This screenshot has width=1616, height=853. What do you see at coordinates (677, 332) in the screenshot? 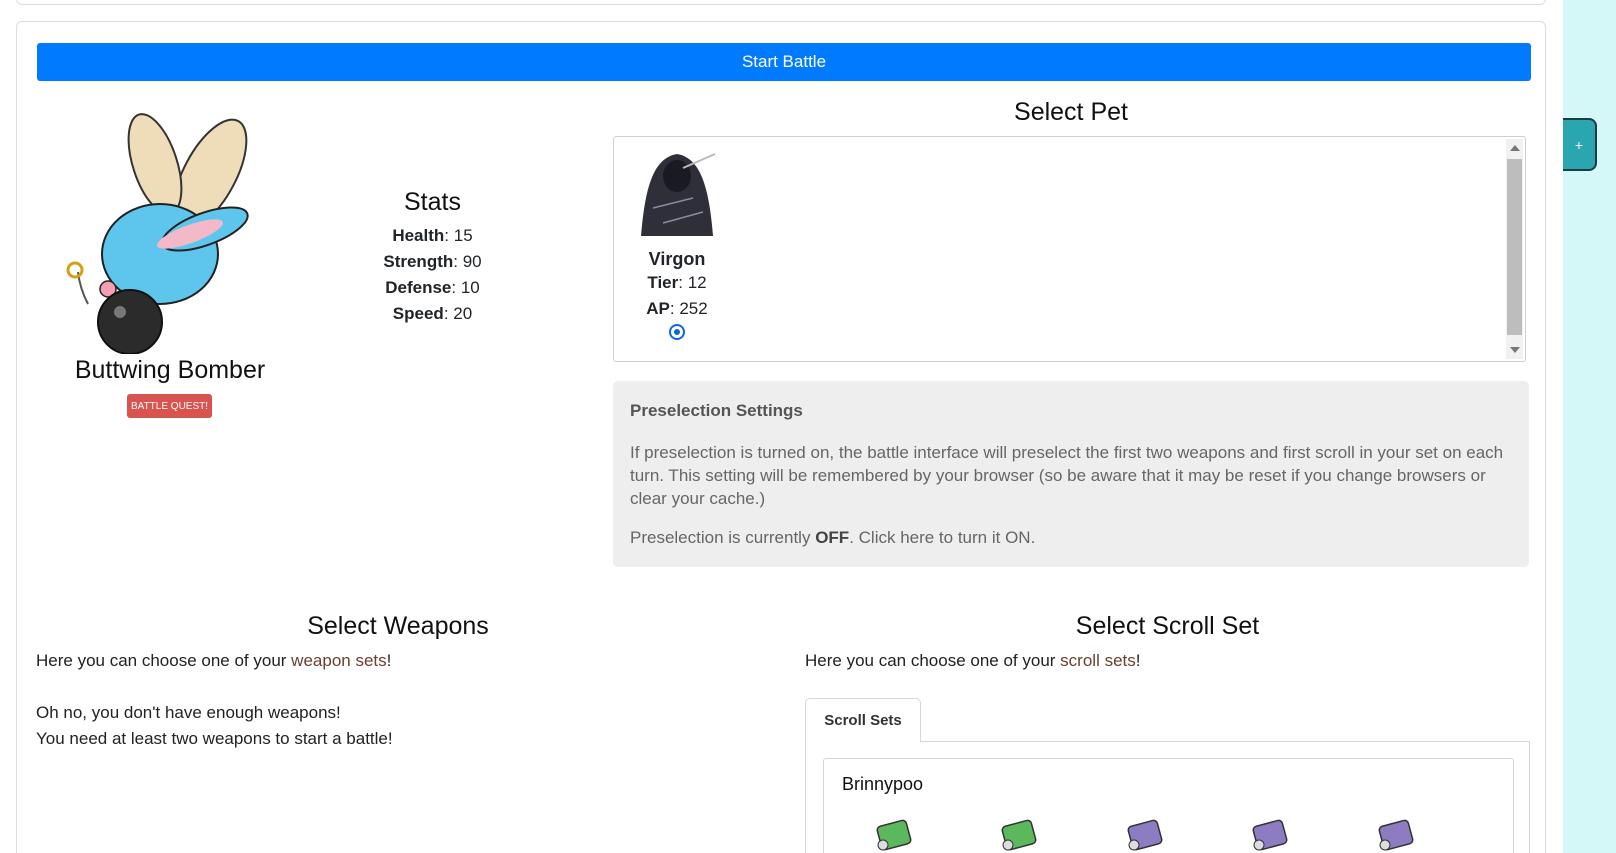
I see `pet-select-radio` at bounding box center [677, 332].